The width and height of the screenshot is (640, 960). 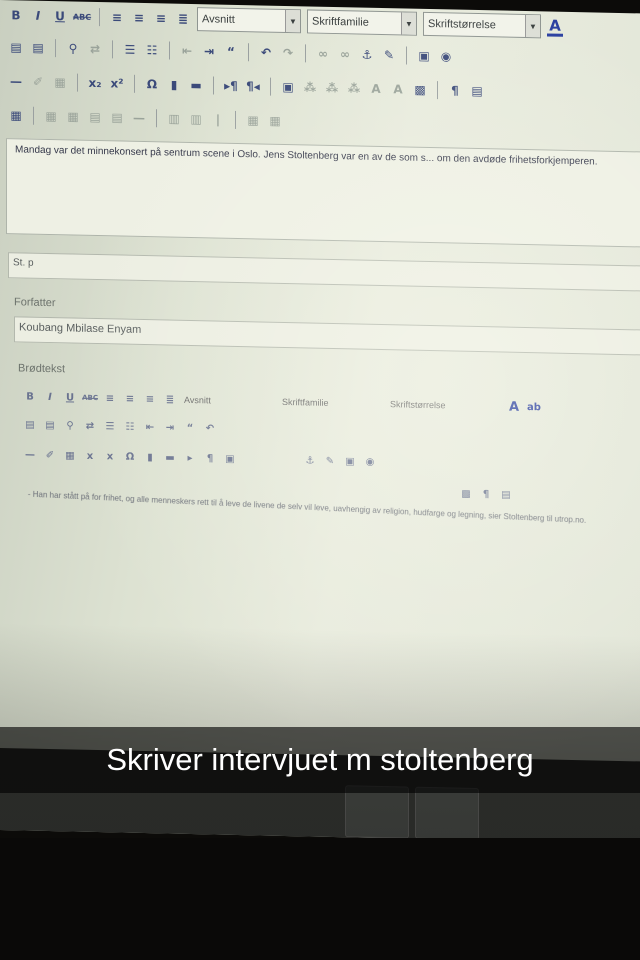 I want to click on fullscreen-icon: ▣, so click(x=288, y=87).